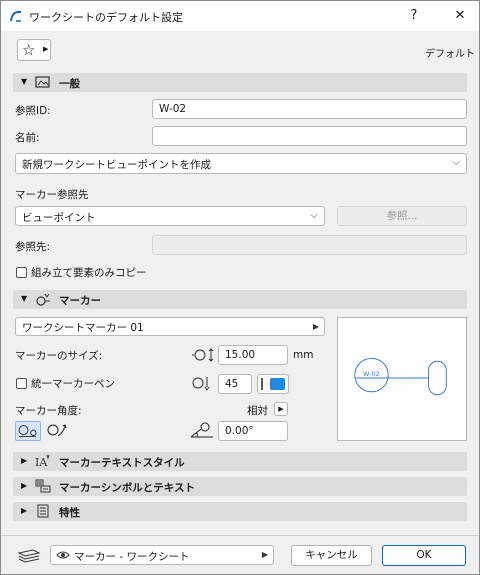  What do you see at coordinates (59, 356) in the screenshot?
I see `marker-size-label: マーカーのサイズ:` at bounding box center [59, 356].